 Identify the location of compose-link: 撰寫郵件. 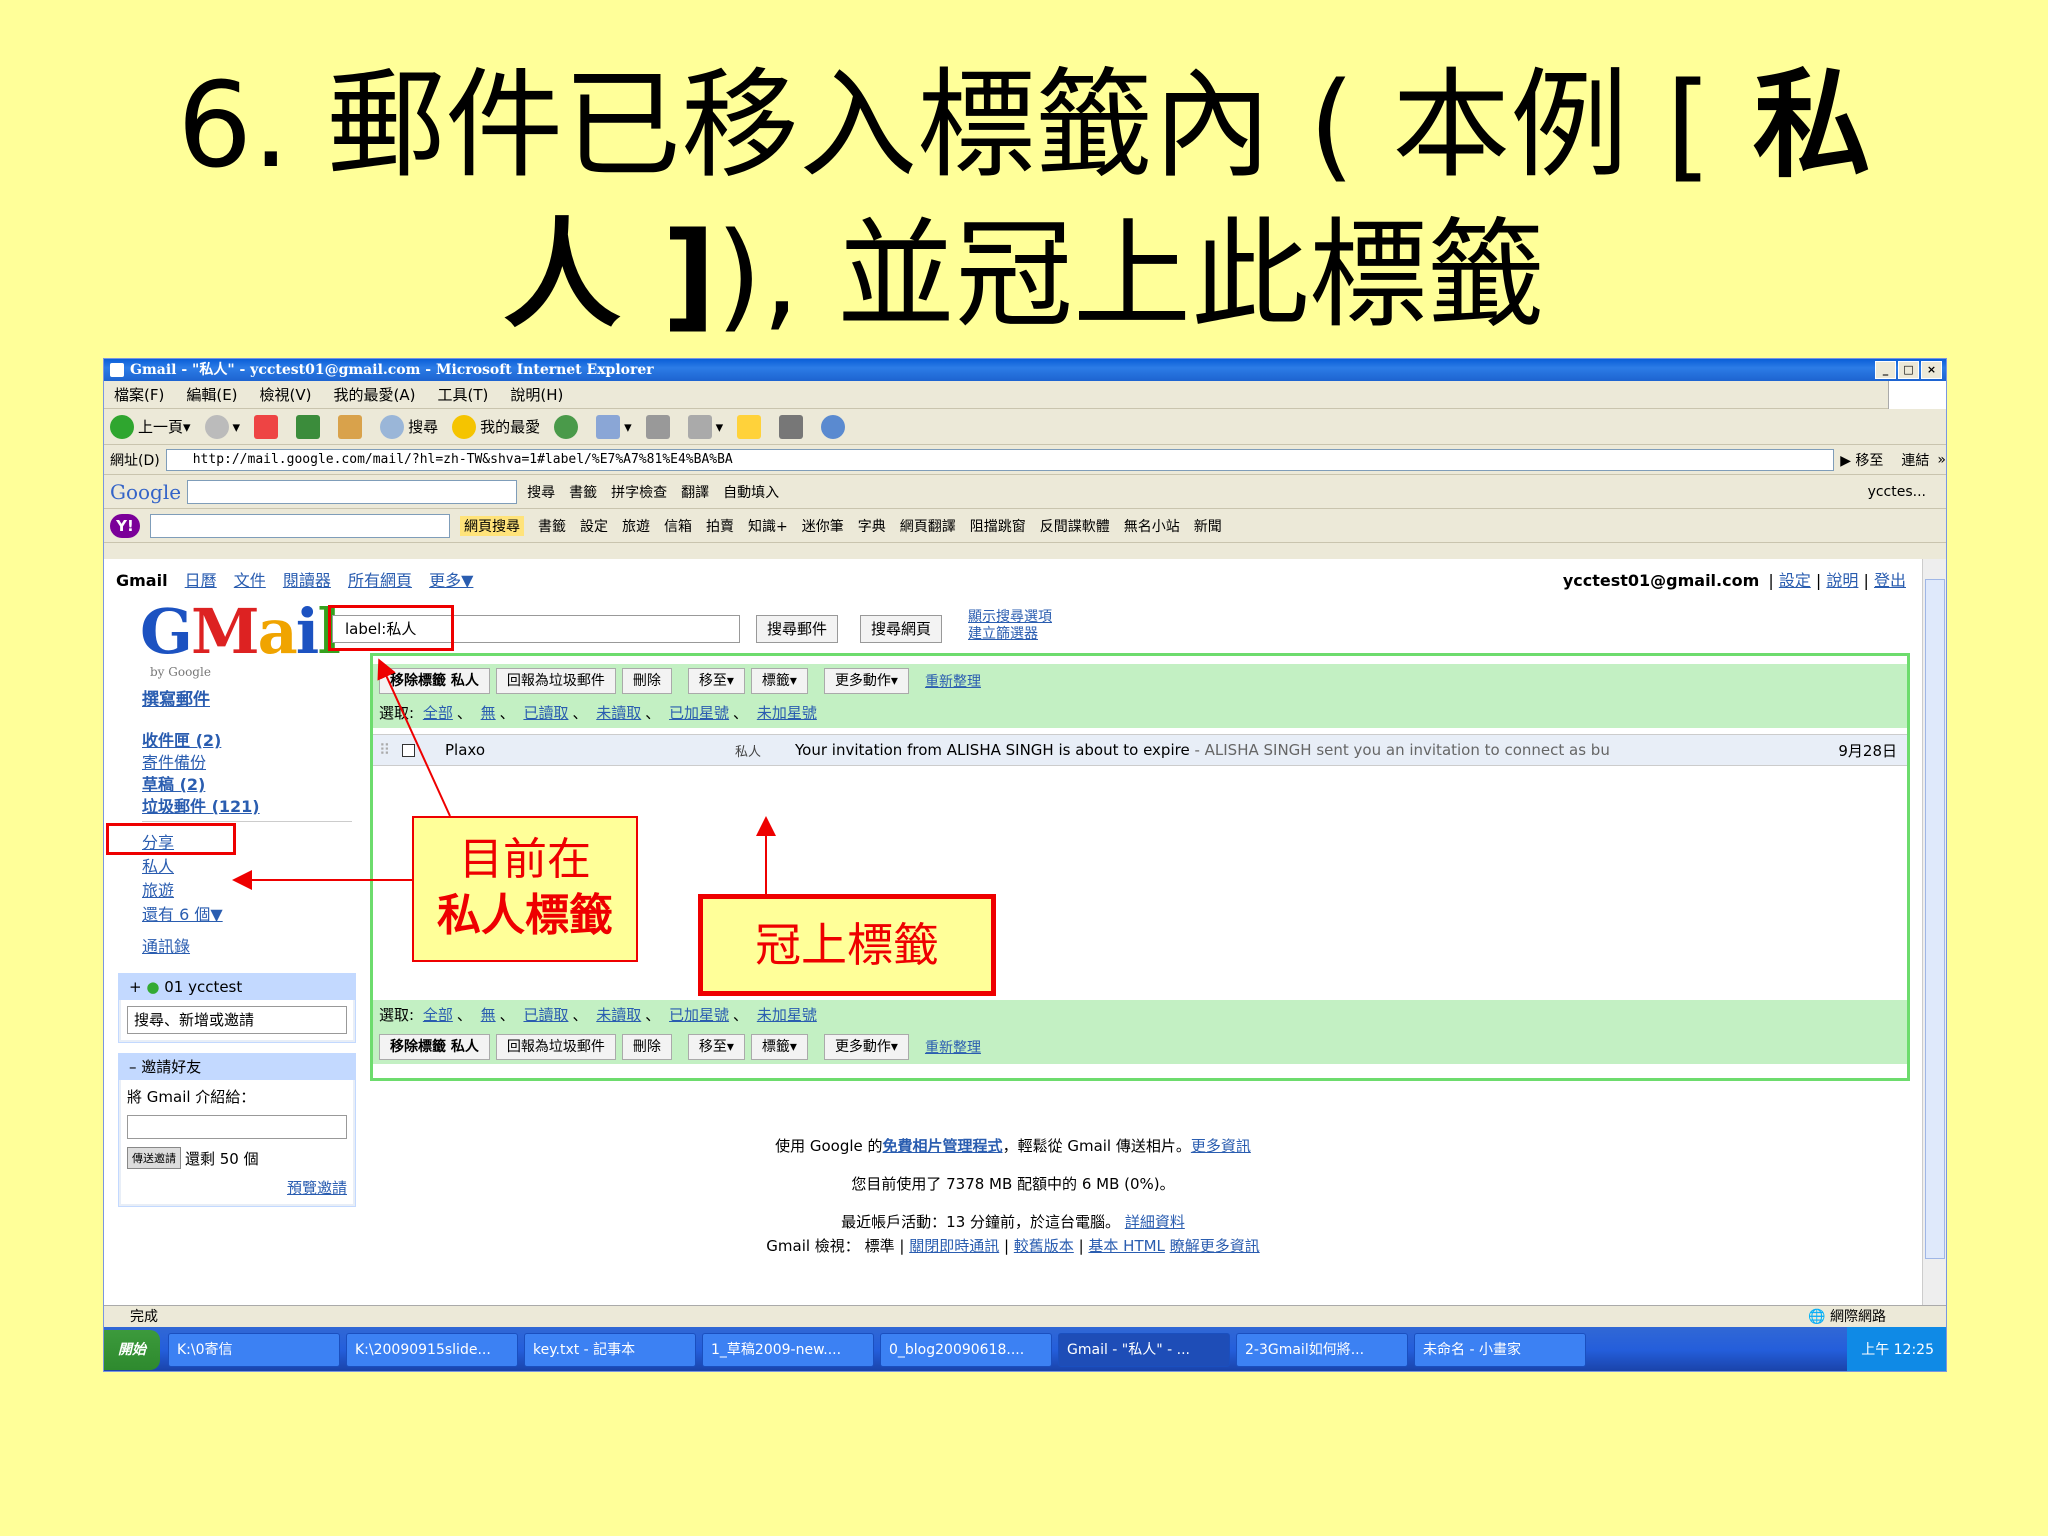
(176, 697).